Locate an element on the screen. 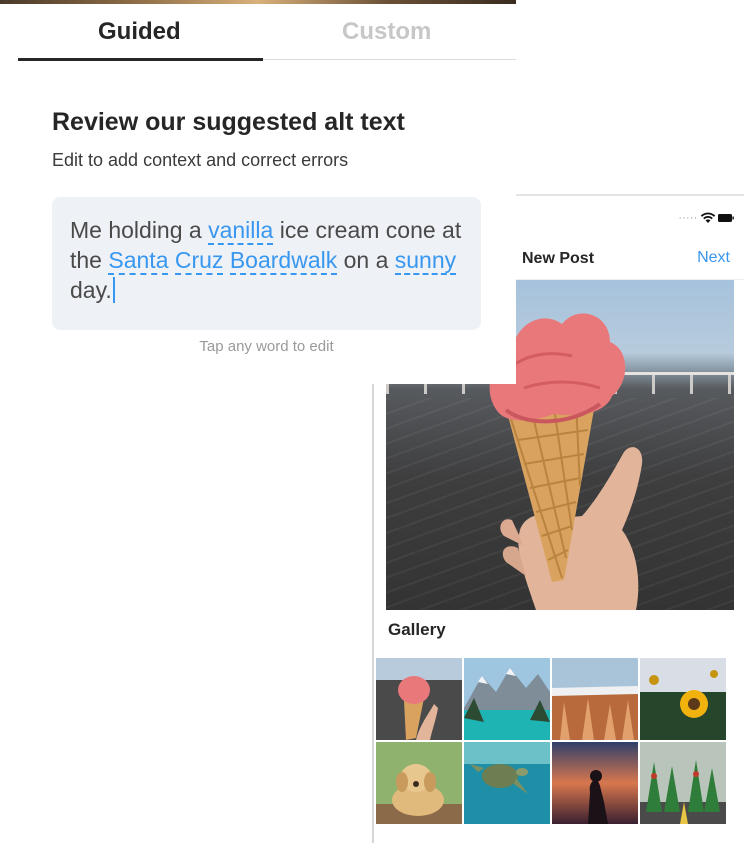 This screenshot has width=744, height=843. tab-custom: Custom is located at coordinates (386, 32).